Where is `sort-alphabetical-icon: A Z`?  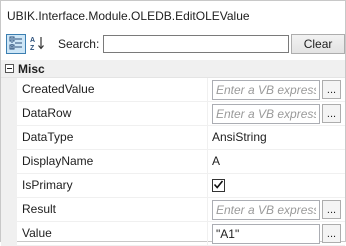 sort-alphabetical-icon: A Z is located at coordinates (38, 44).